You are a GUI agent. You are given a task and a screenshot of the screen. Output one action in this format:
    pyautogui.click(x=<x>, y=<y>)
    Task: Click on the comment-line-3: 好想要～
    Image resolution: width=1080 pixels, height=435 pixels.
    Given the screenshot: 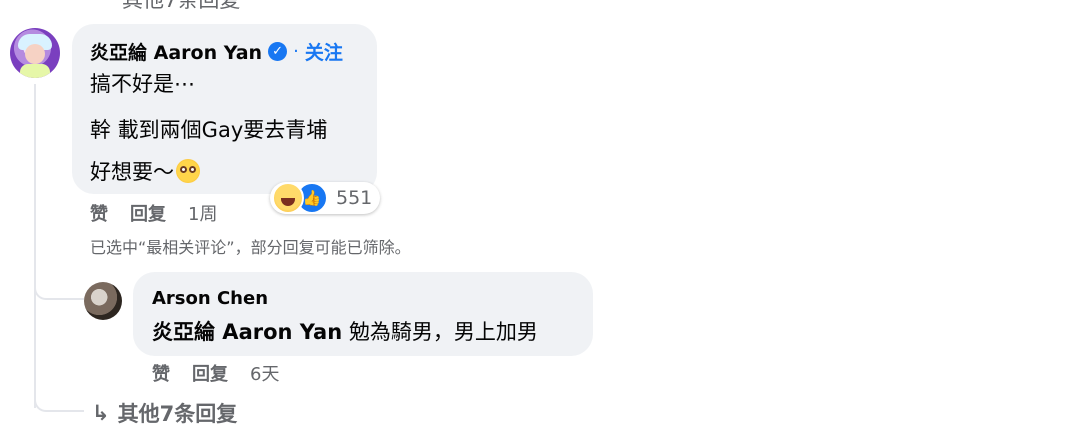 What is the action you would take?
    pyautogui.click(x=132, y=172)
    